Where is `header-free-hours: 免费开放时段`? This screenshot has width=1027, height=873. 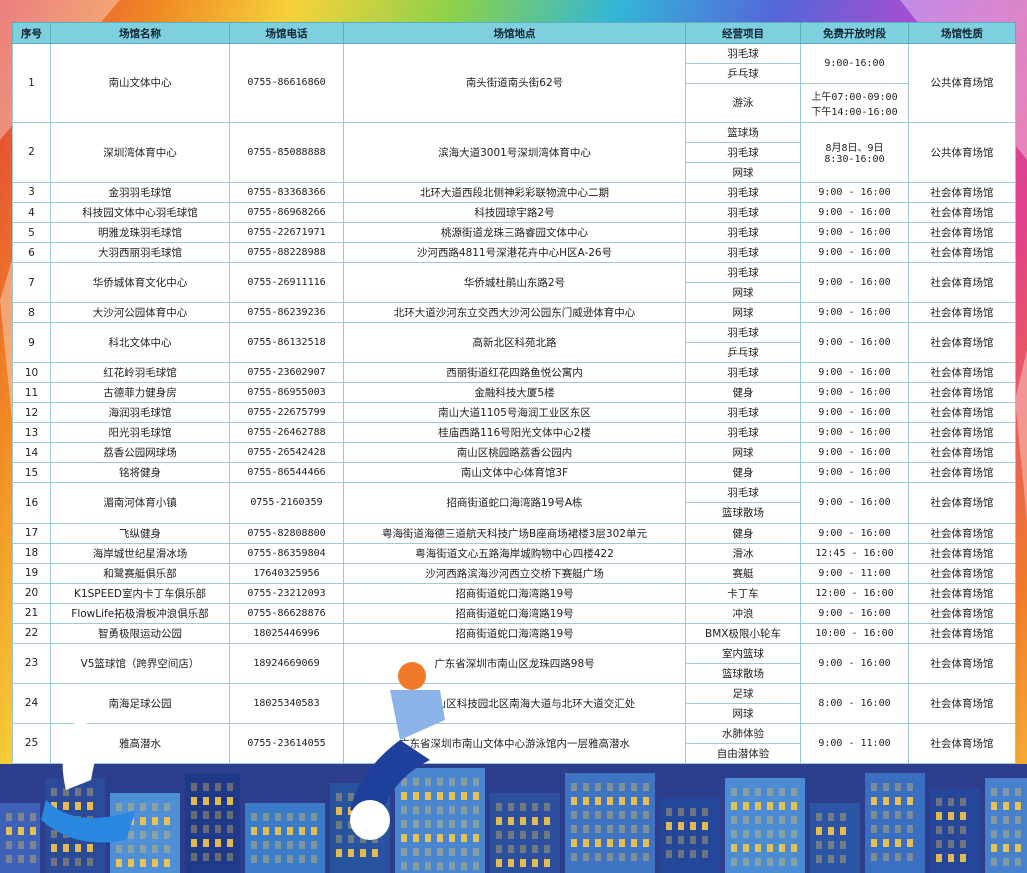
header-free-hours: 免费开放时段 is located at coordinates (854, 33).